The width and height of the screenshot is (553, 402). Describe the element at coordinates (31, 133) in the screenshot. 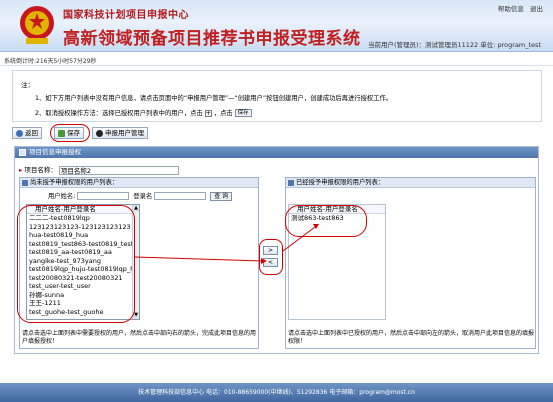

I see `back-label: 返回` at that location.